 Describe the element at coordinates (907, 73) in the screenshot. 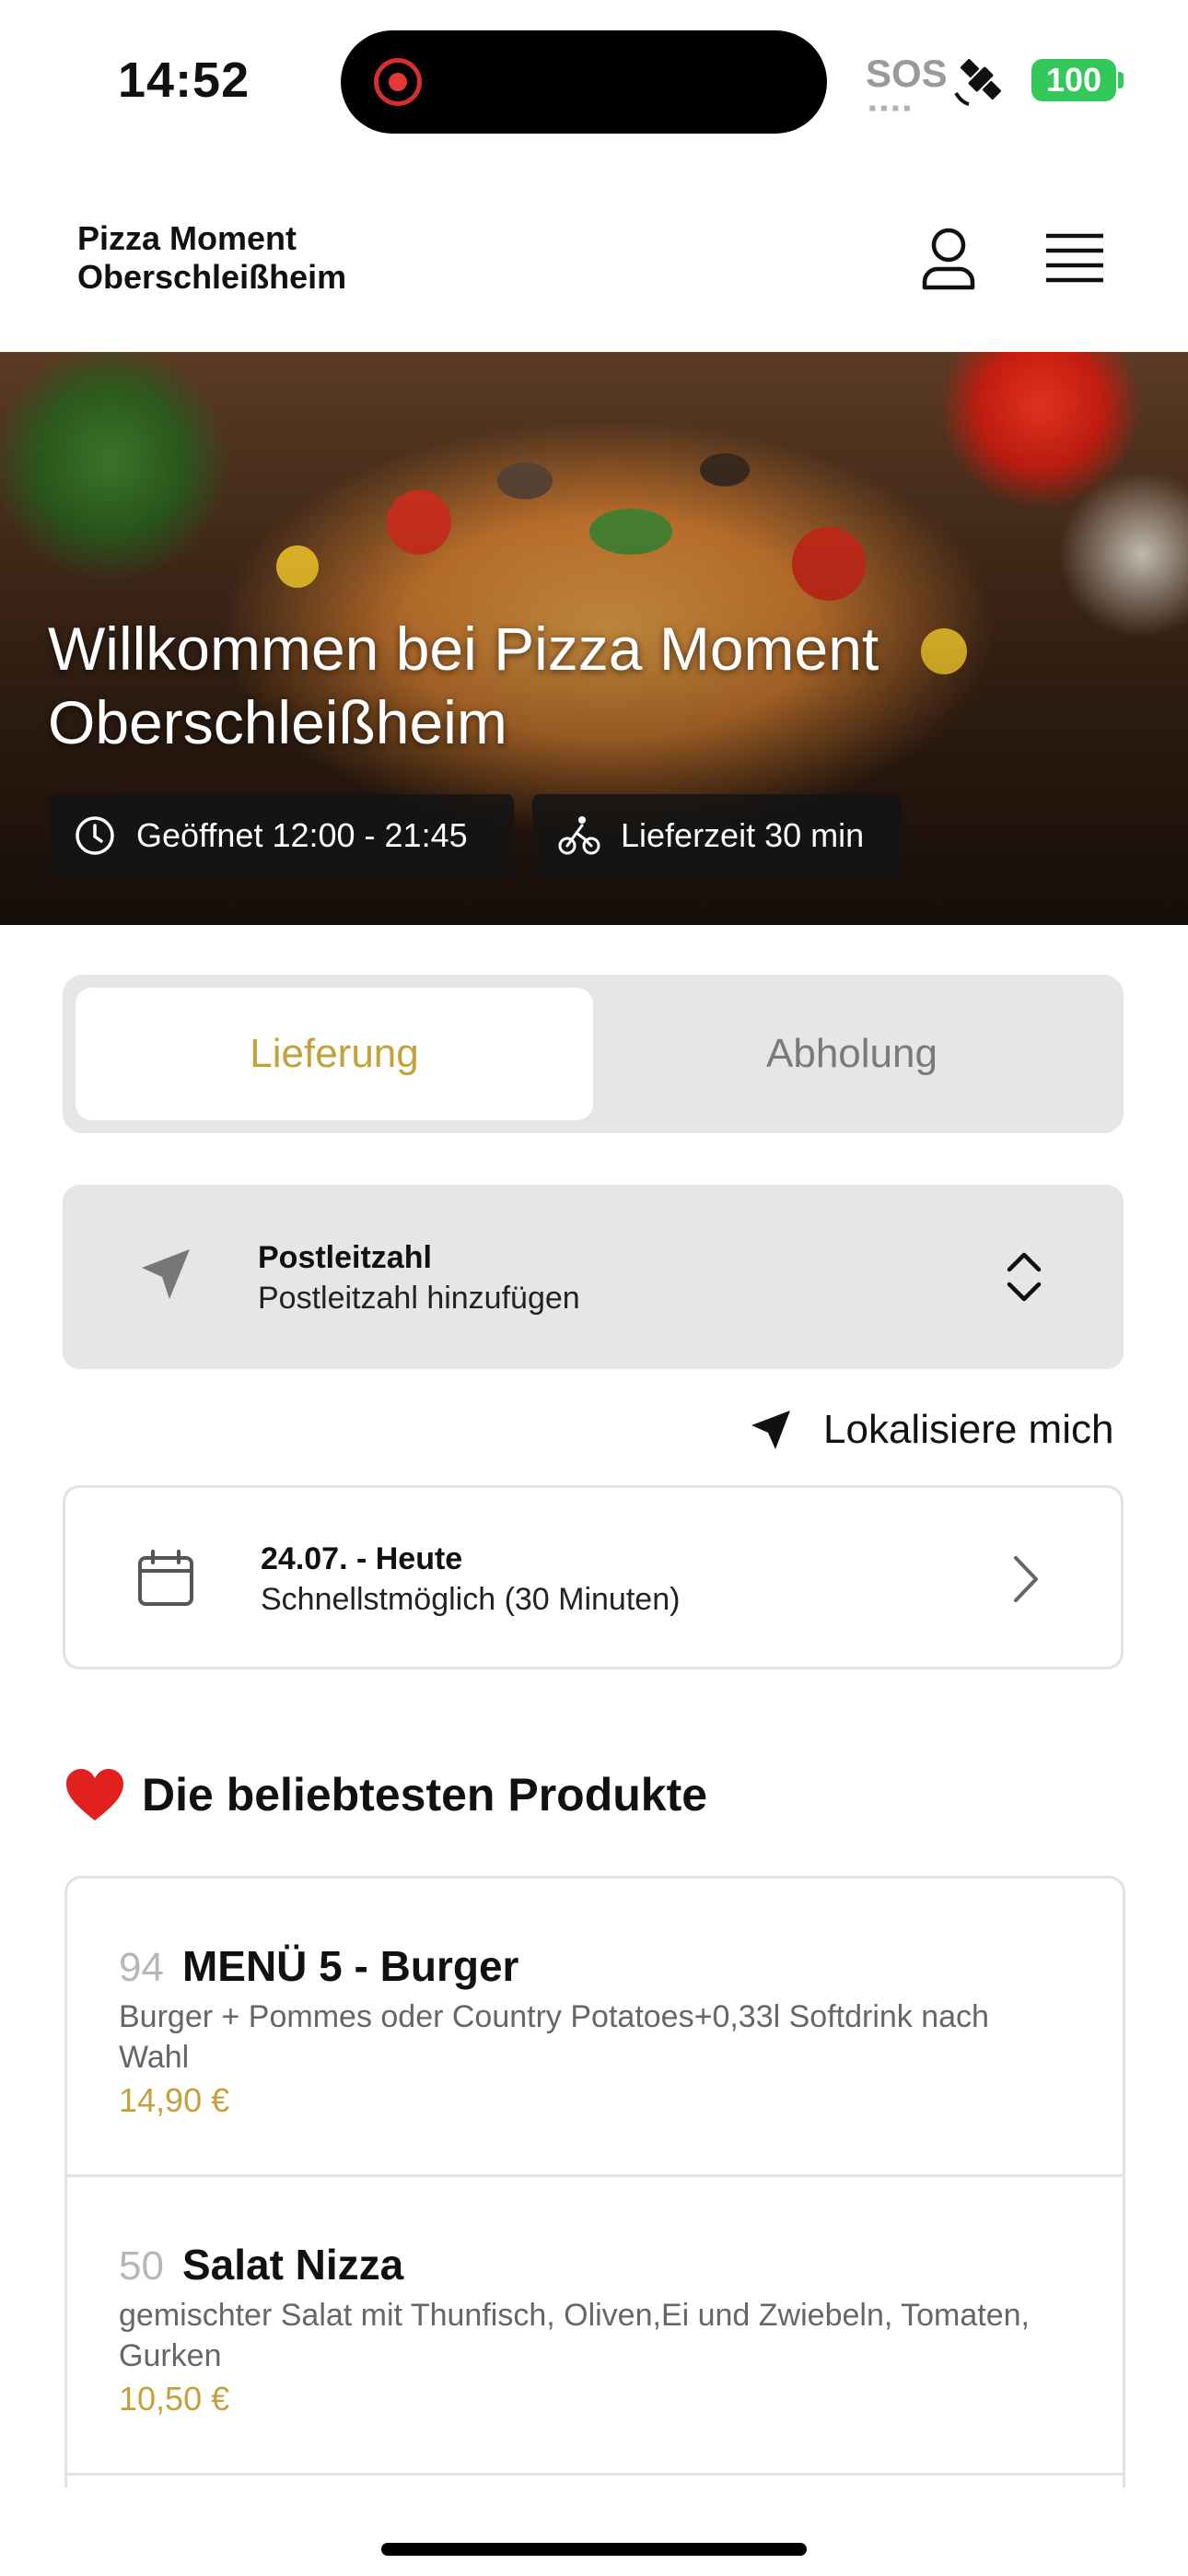

I see `sos-indicator: SOS` at that location.